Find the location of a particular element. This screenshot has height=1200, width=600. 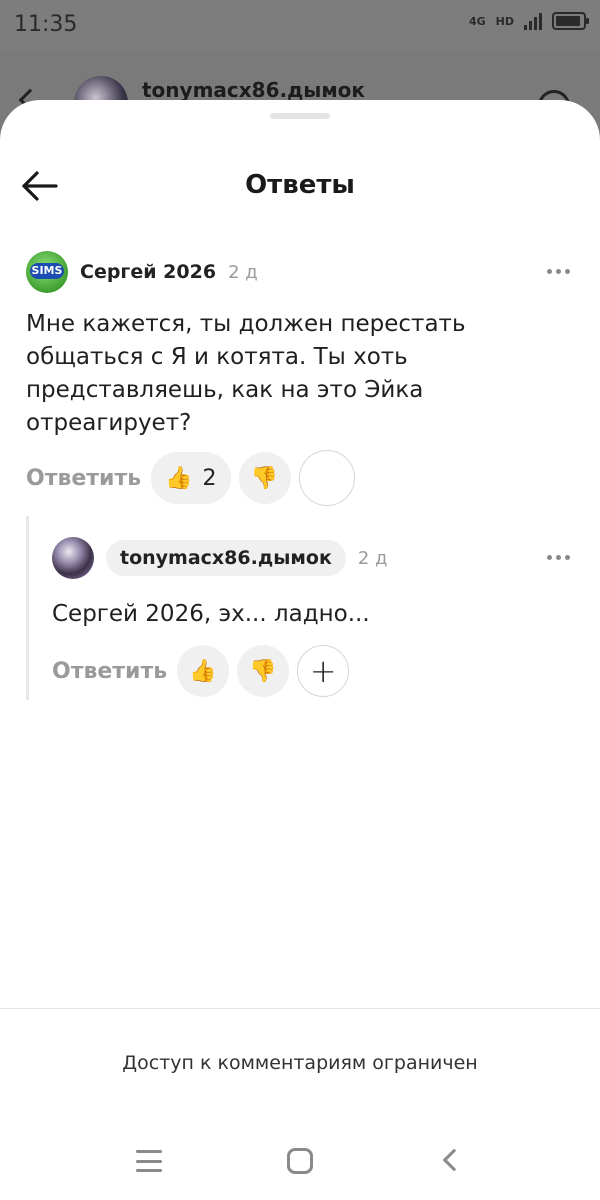

sheet-header: Ответы is located at coordinates (300, 186).